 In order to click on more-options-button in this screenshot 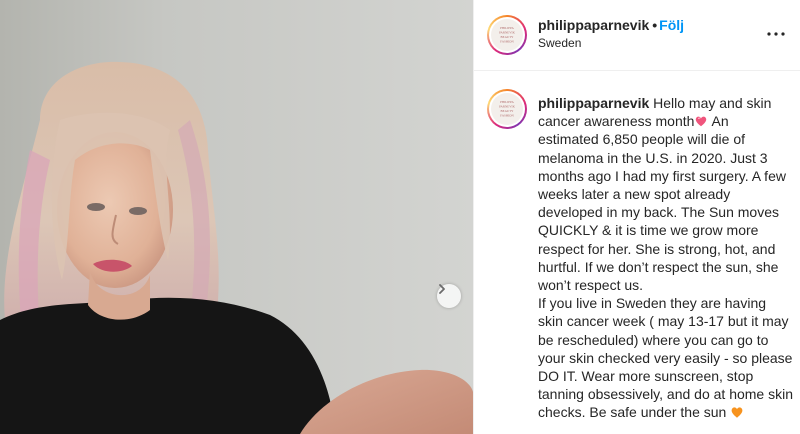, I will do `click(776, 34)`.